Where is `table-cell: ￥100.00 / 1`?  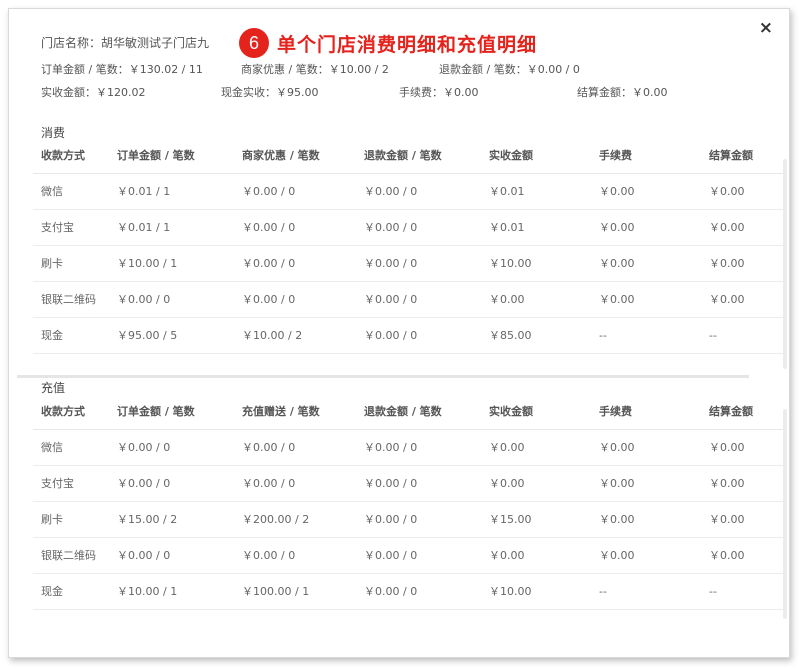
table-cell: ￥100.00 / 1 is located at coordinates (295, 591).